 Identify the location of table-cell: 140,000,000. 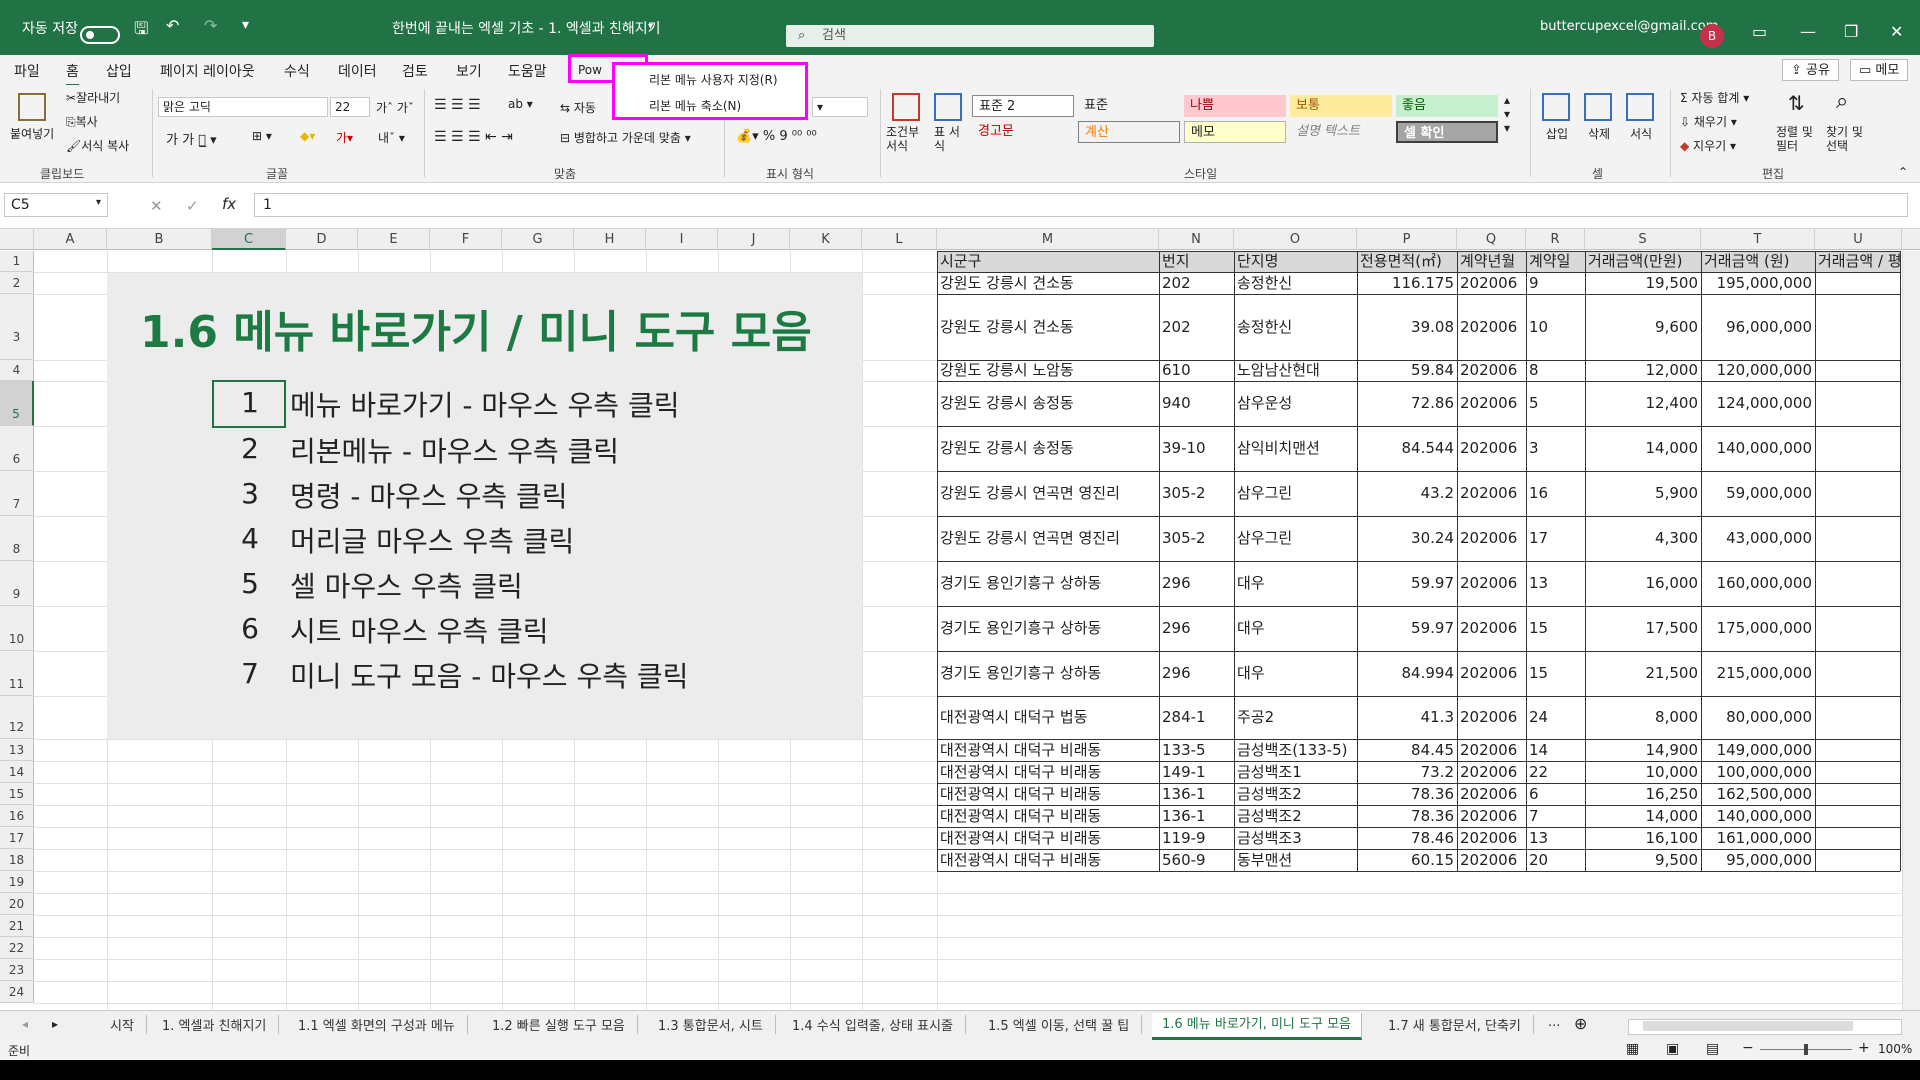
(1758, 448).